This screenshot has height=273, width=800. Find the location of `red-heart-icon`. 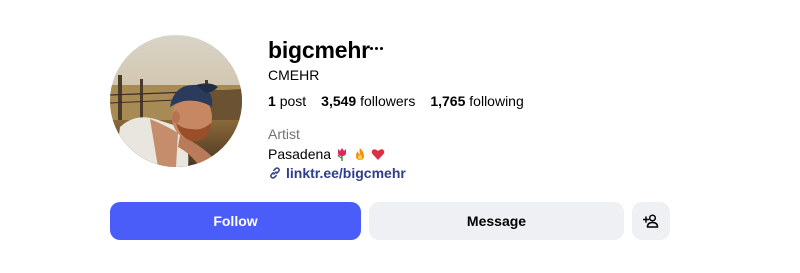

red-heart-icon is located at coordinates (378, 154).